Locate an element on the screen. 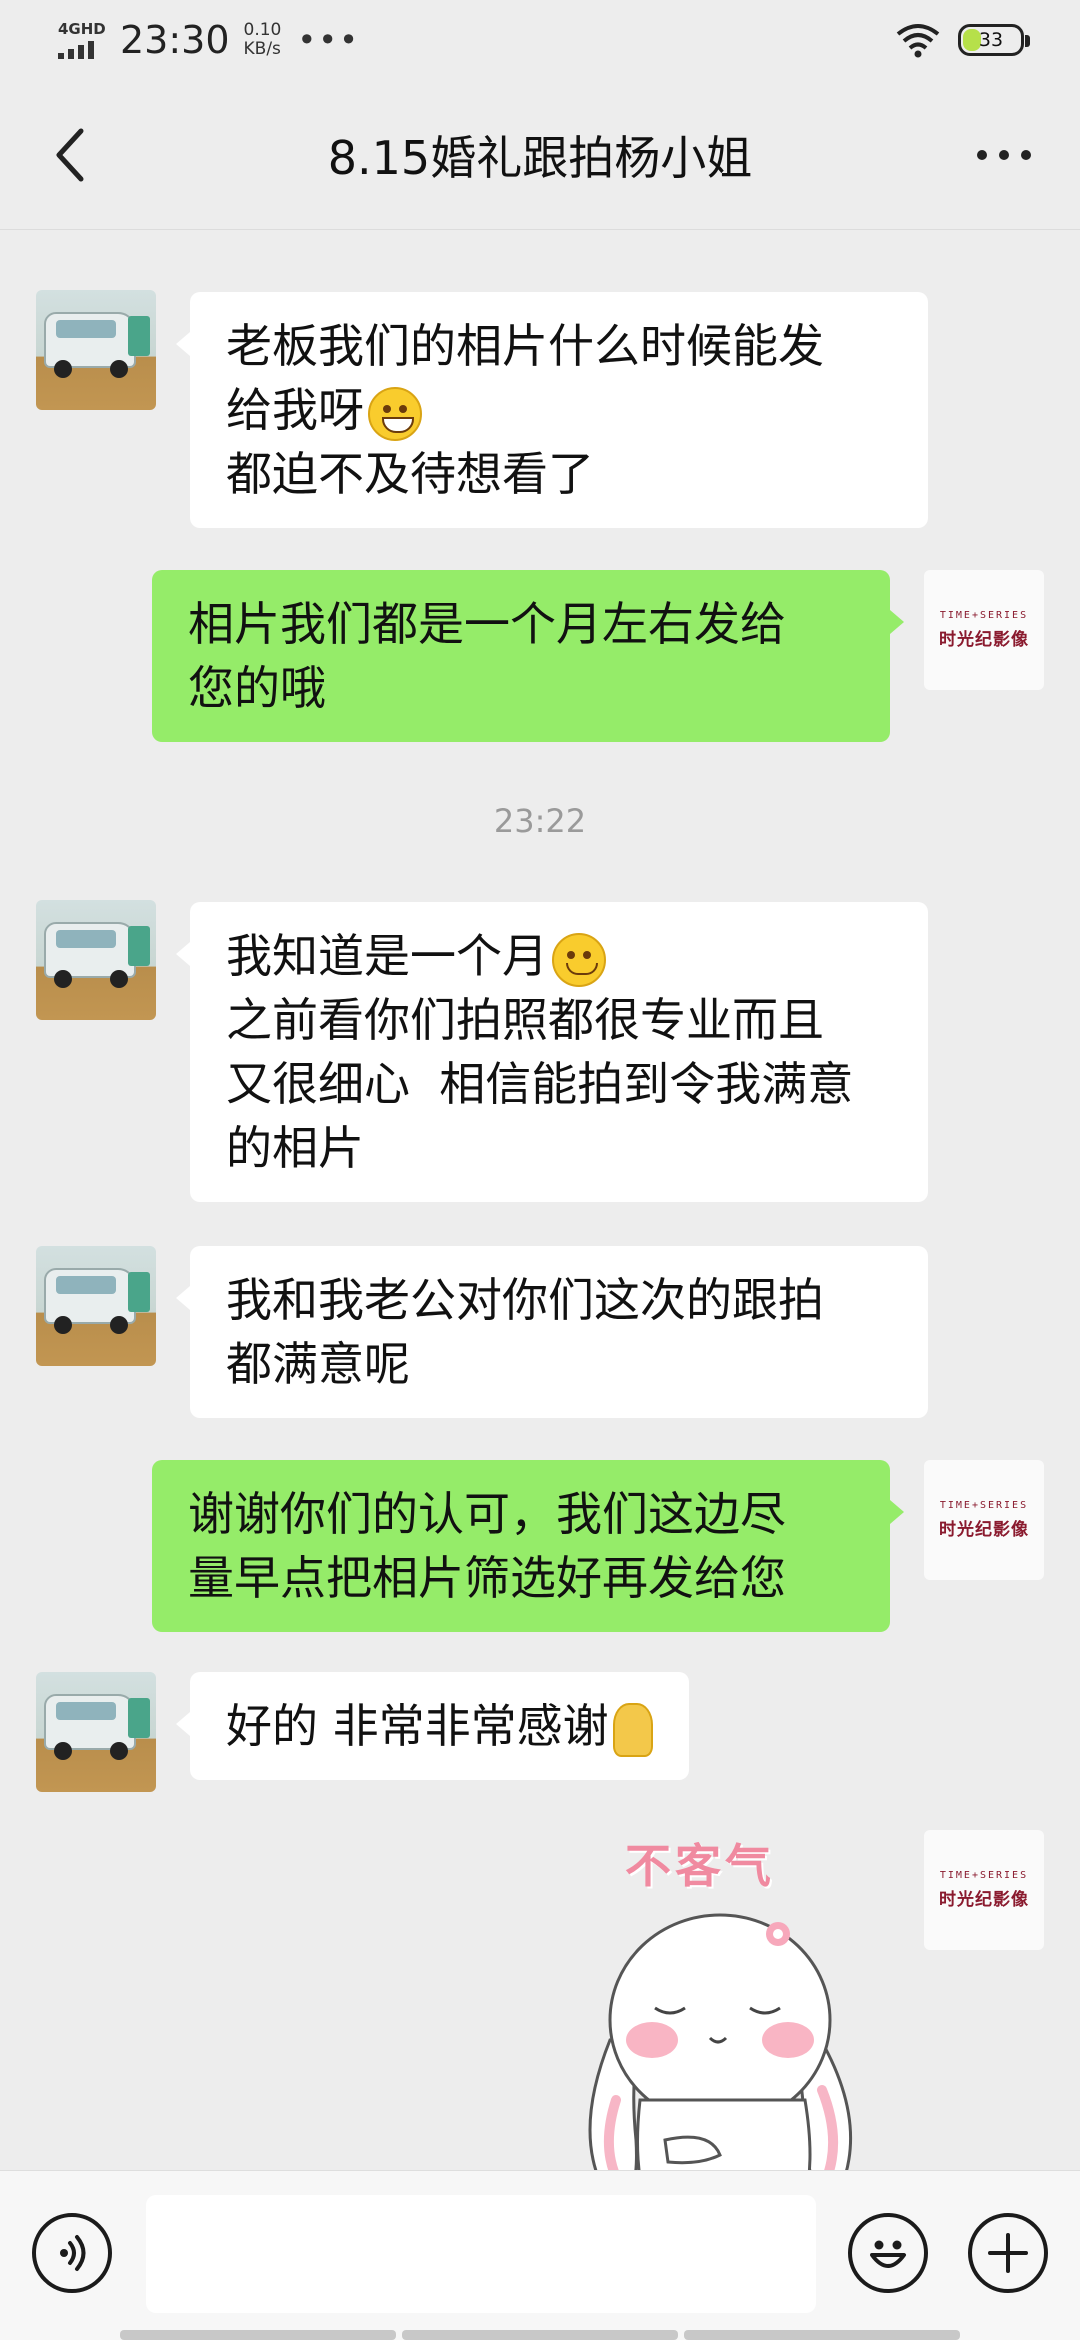  message-bubble-incoming: 好的 非常非常感谢 is located at coordinates (432, 1726).